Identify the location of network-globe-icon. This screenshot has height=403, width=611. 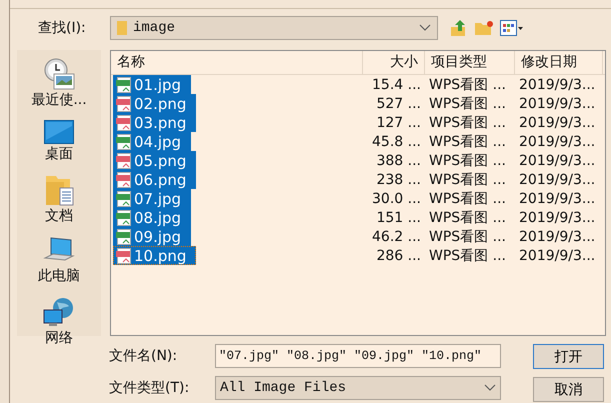
(59, 312).